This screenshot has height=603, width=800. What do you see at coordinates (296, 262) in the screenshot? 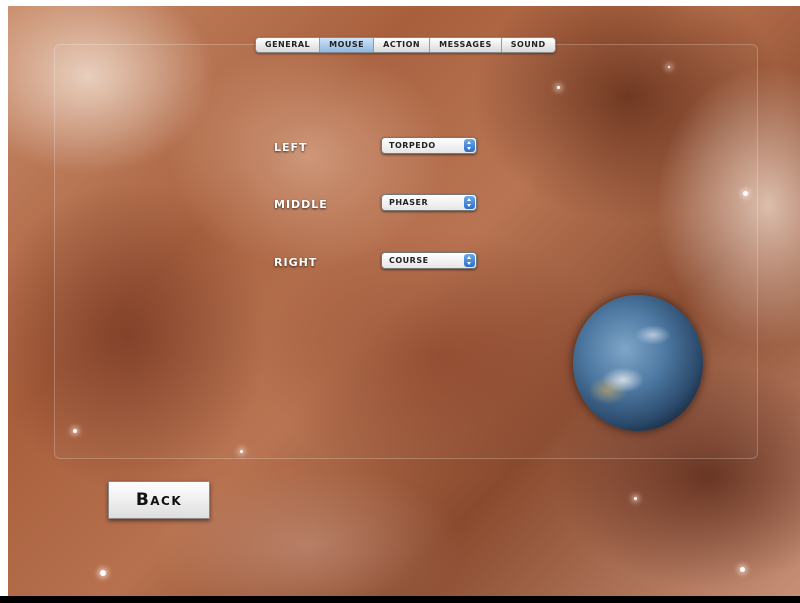
I see `right-button-label: Right` at bounding box center [296, 262].